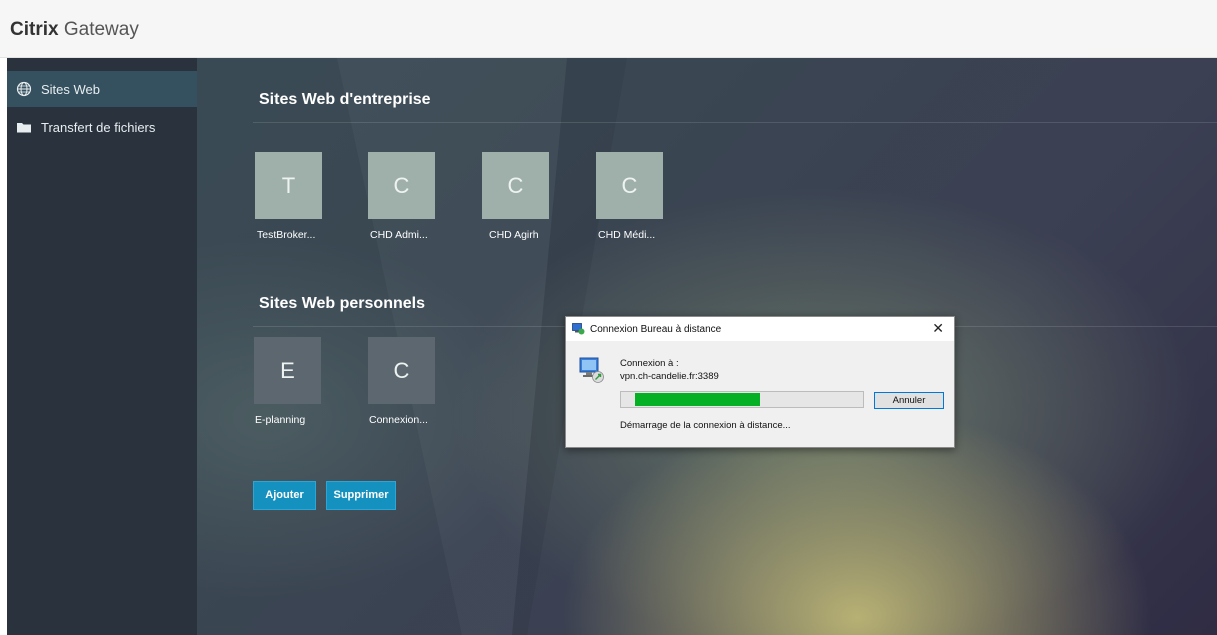 Image resolution: width=1217 pixels, height=635 pixels. What do you see at coordinates (760, 329) in the screenshot?
I see `dialog-title-bar: Connexion Bureau à distance ✕` at bounding box center [760, 329].